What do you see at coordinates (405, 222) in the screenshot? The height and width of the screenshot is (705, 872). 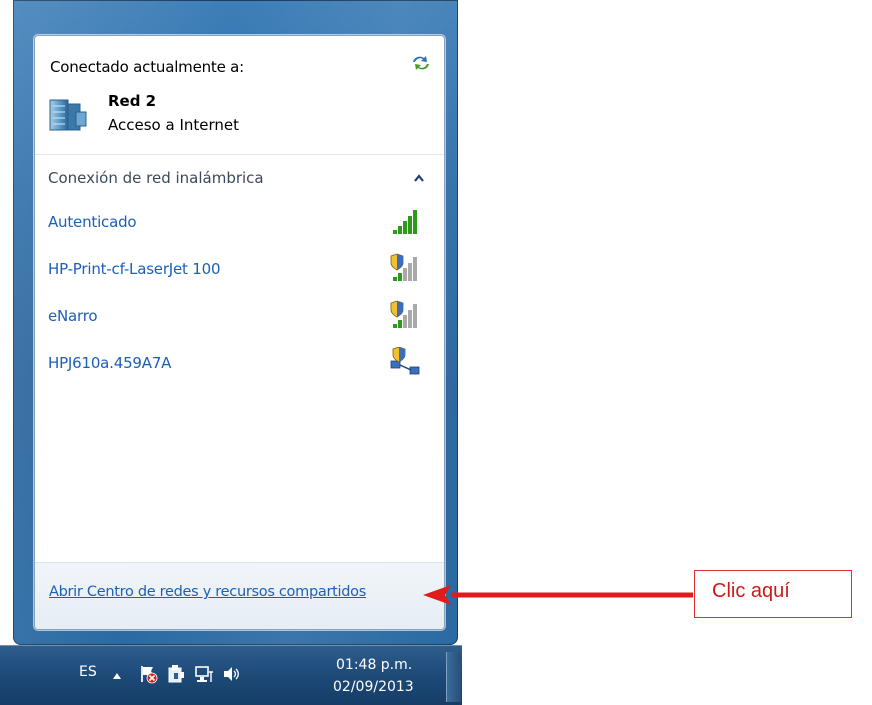 I see `signal-strength-full-icon` at bounding box center [405, 222].